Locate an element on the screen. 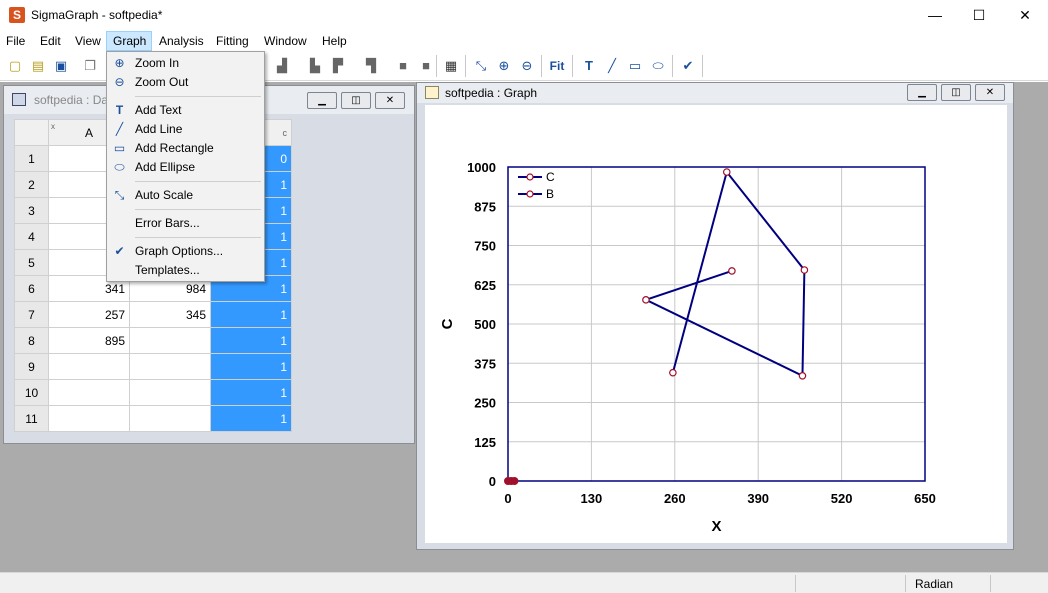 The height and width of the screenshot is (593, 1048). graph-window-minimize-button: ▁ is located at coordinates (922, 92).